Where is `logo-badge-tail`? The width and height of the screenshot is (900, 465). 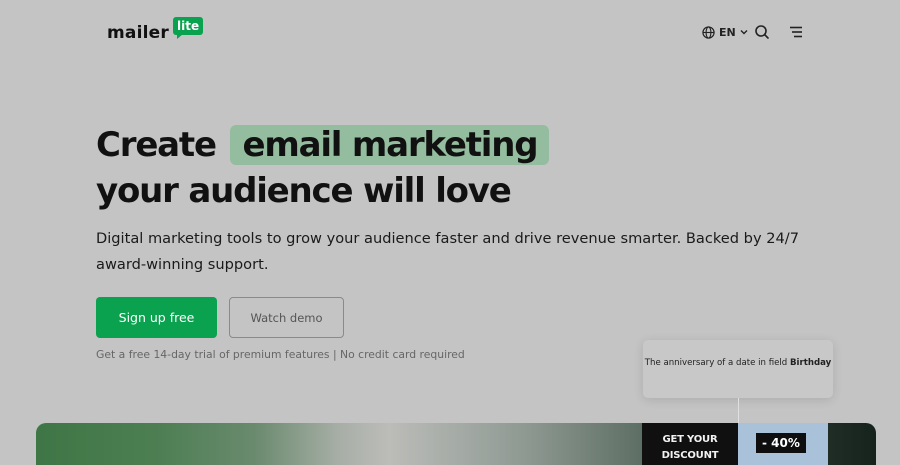
logo-badge-tail is located at coordinates (180, 36).